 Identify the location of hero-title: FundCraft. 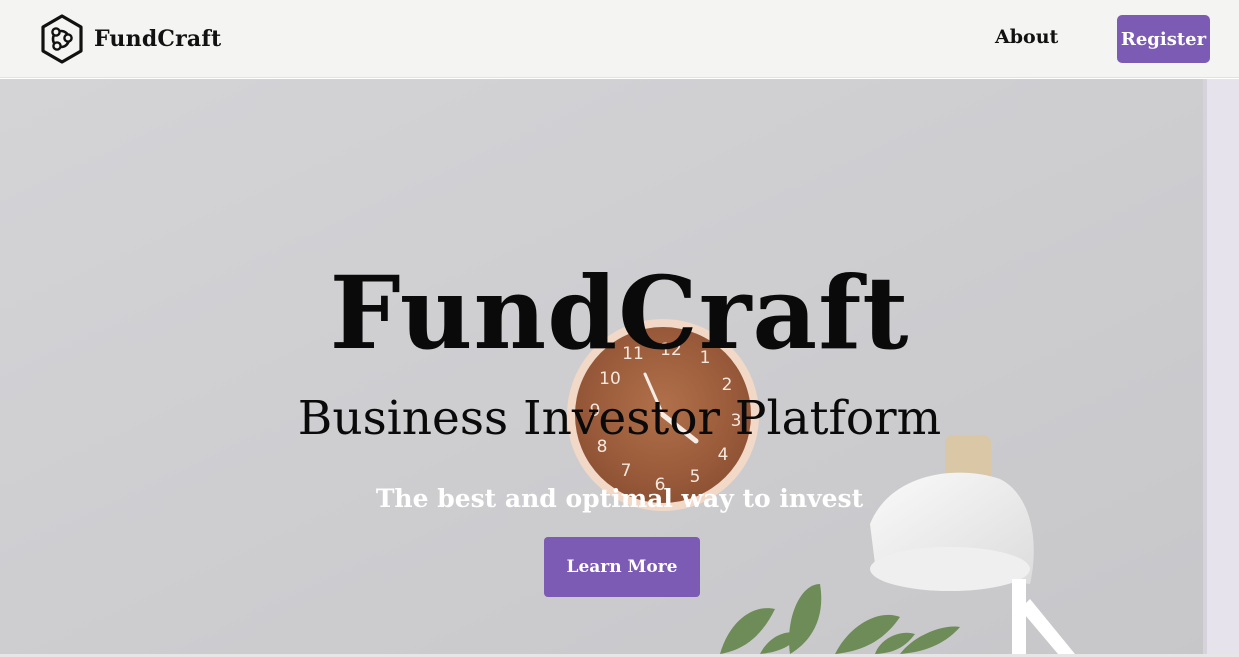
(619, 313).